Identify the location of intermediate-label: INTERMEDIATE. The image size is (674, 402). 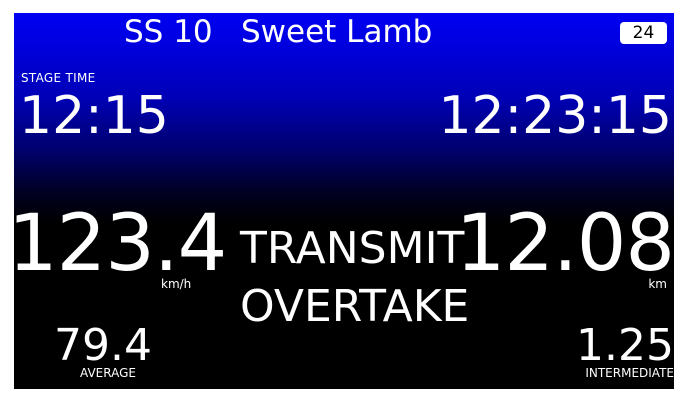
(629, 373).